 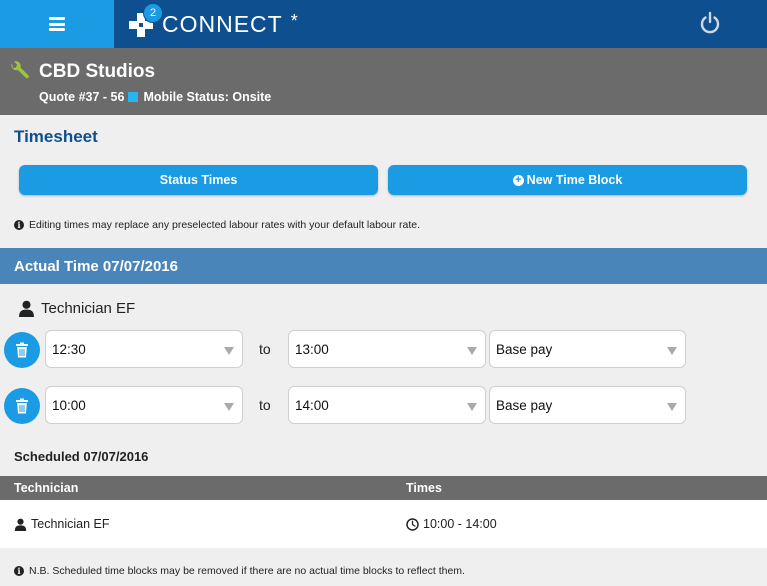 I want to click on start-time-select: 10:00, so click(x=144, y=405).